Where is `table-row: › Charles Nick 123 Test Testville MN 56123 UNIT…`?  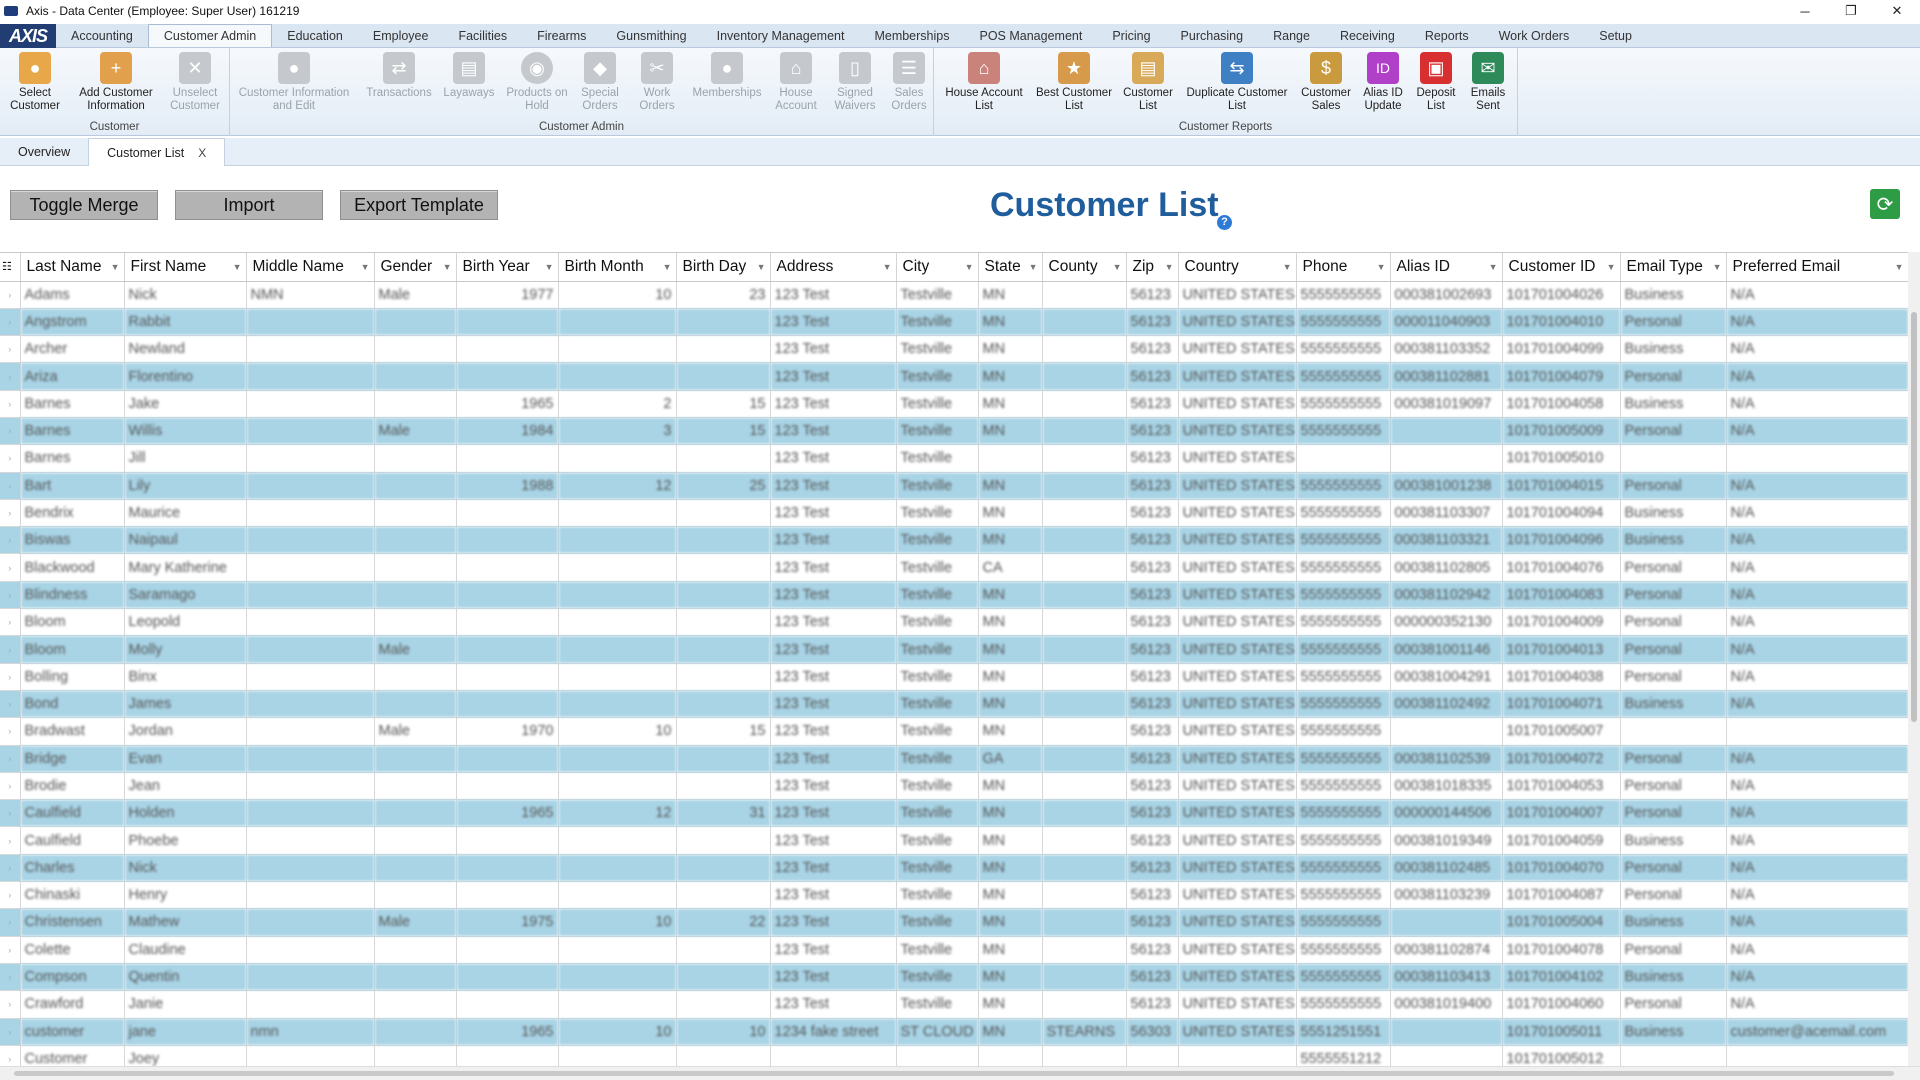 table-row: › Charles Nick 123 Test Testville MN 56123 UNIT… is located at coordinates (954, 868).